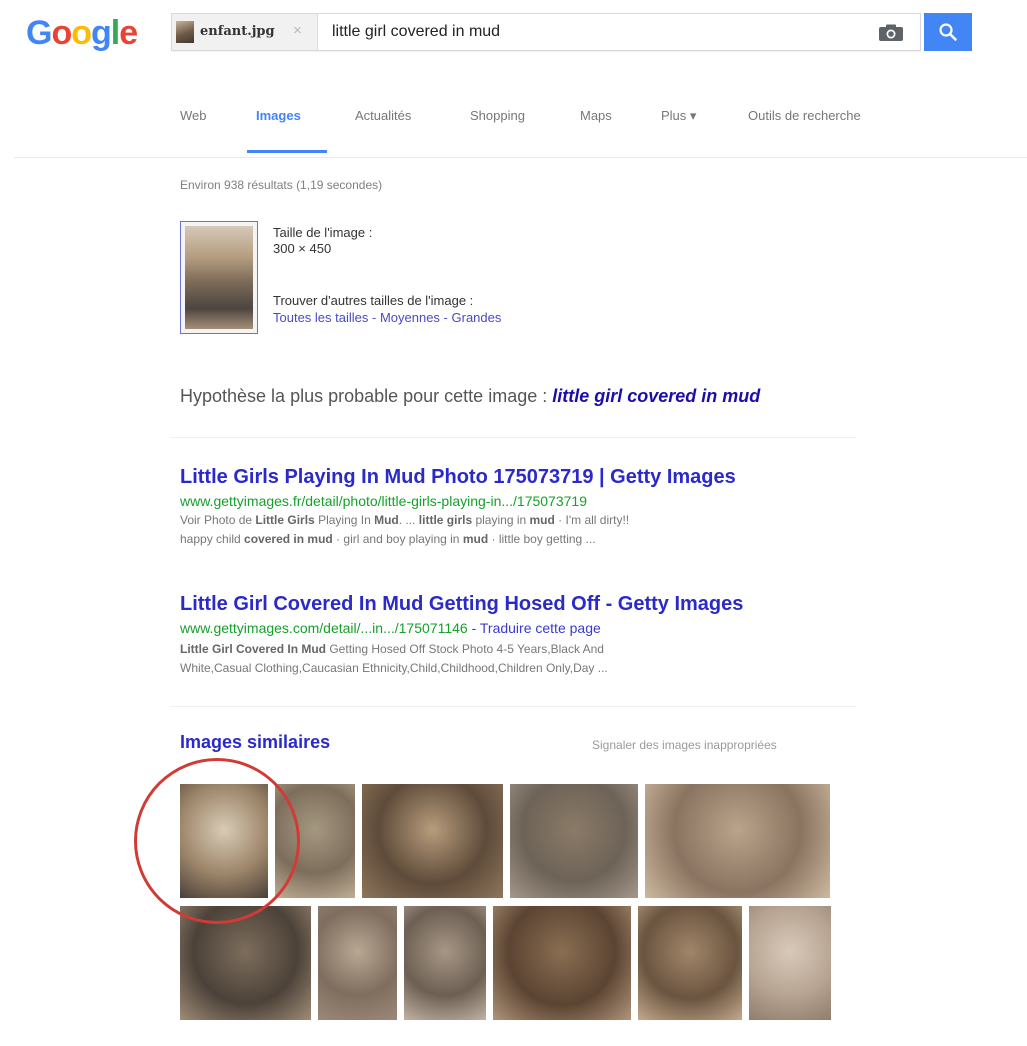 Image resolution: width=1027 pixels, height=1046 pixels. I want to click on size-link-all: Toutes les tailles, so click(320, 317).